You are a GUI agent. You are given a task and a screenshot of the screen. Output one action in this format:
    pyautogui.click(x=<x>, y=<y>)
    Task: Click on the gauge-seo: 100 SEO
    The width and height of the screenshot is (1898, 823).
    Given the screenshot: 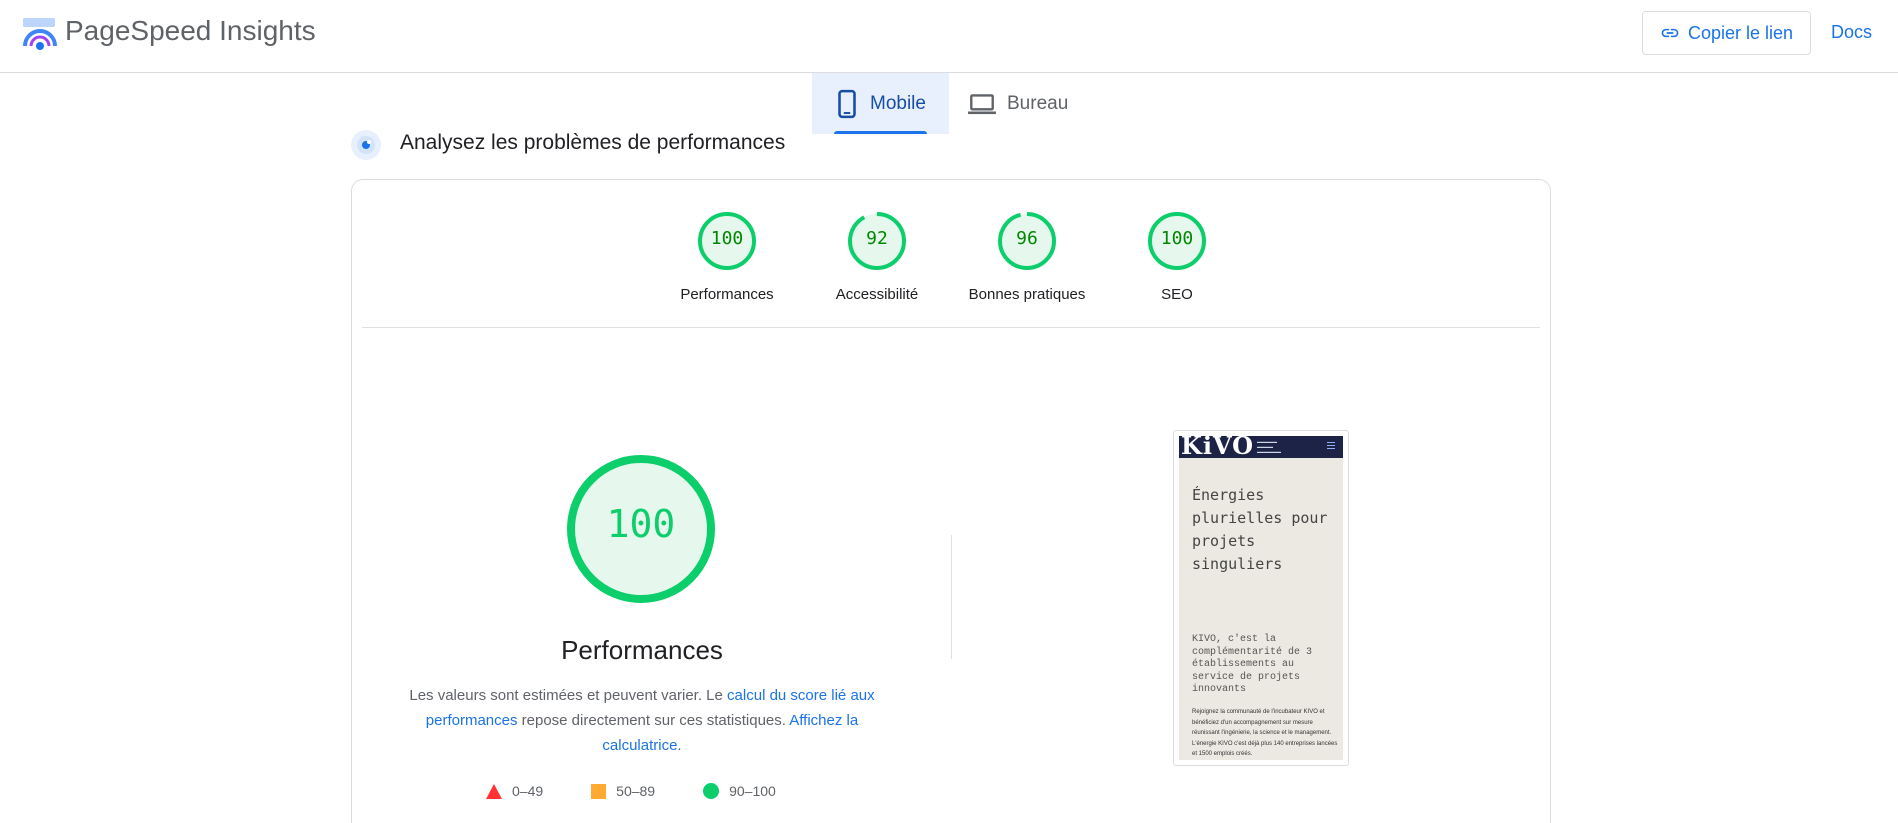 What is the action you would take?
    pyautogui.click(x=1177, y=256)
    